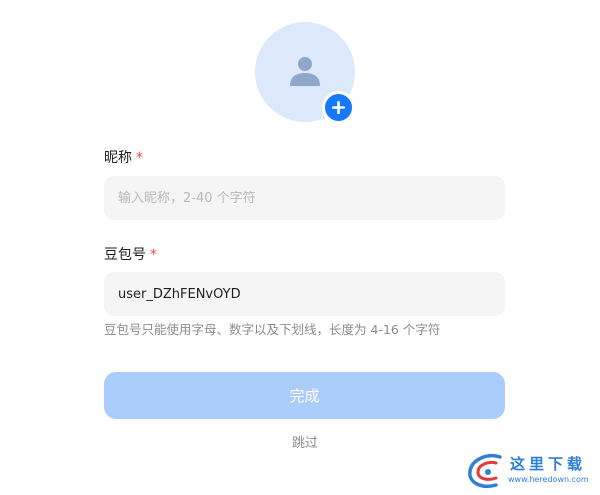 This screenshot has height=495, width=600. I want to click on avatar-uploader, so click(305, 73).